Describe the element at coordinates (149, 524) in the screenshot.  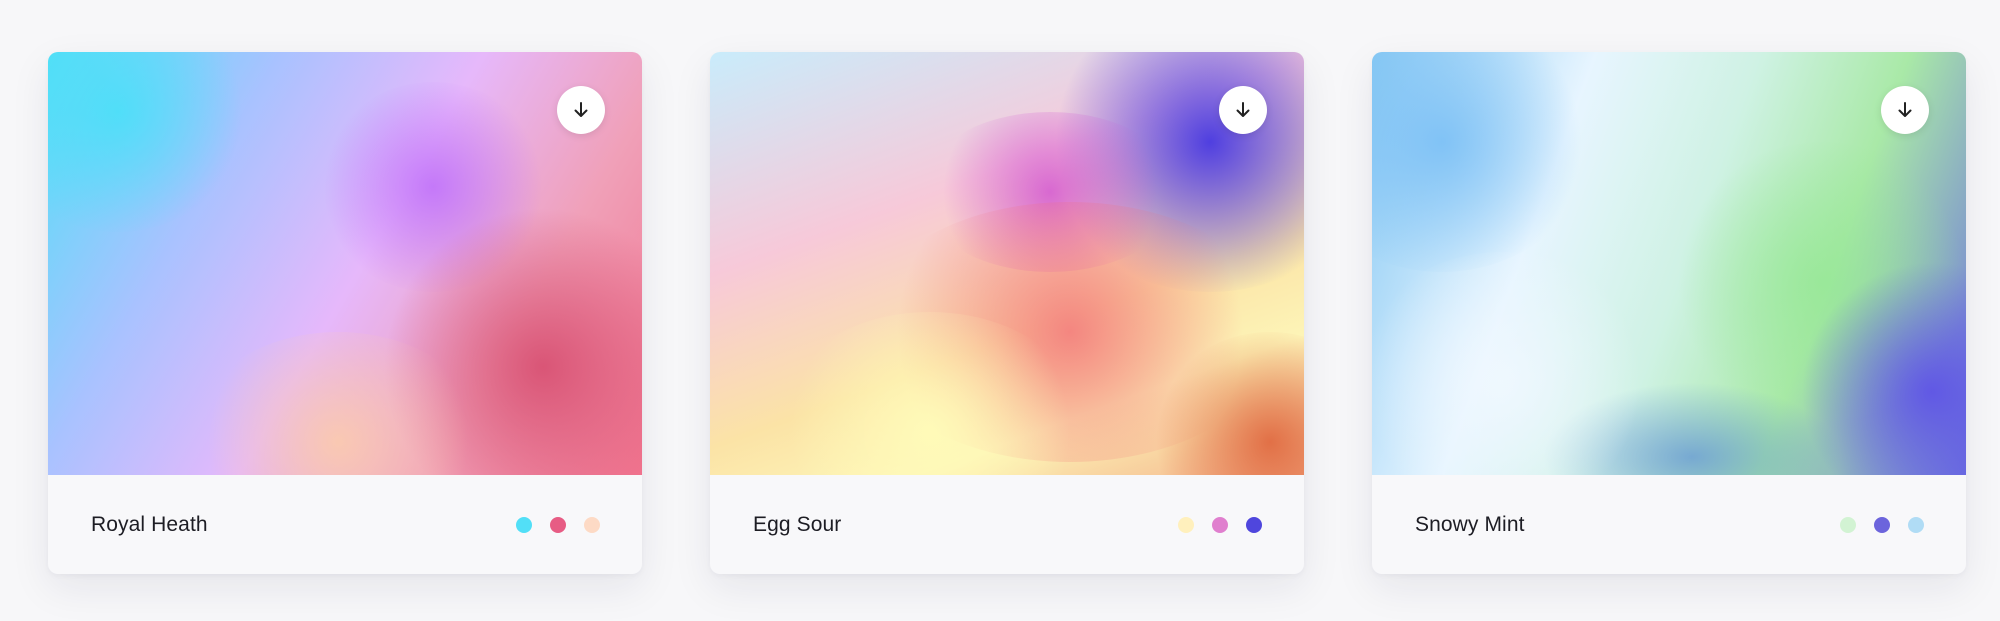
I see `gradient-name: Royal Heath` at that location.